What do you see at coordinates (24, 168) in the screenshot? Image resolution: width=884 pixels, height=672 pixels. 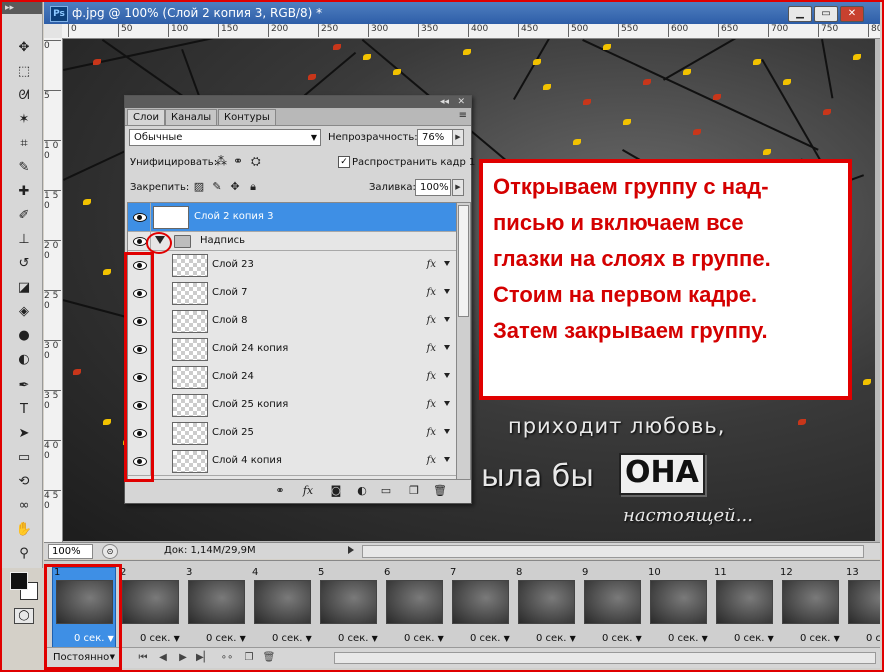 I see `eyedropper-tool-icon: ✎` at bounding box center [24, 168].